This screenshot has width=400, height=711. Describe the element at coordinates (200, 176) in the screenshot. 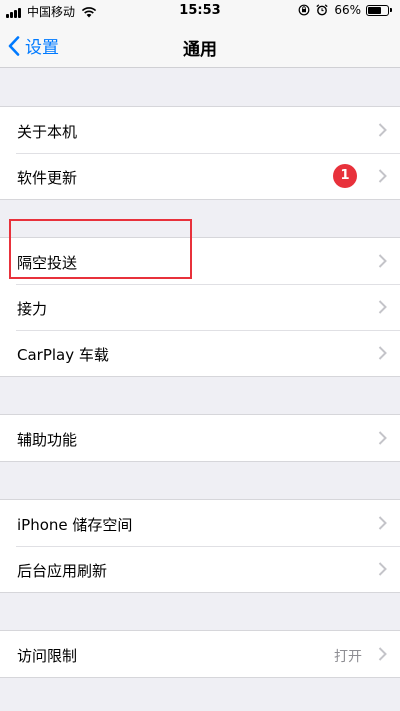

I see `row-software-update: 软件更新 1` at that location.